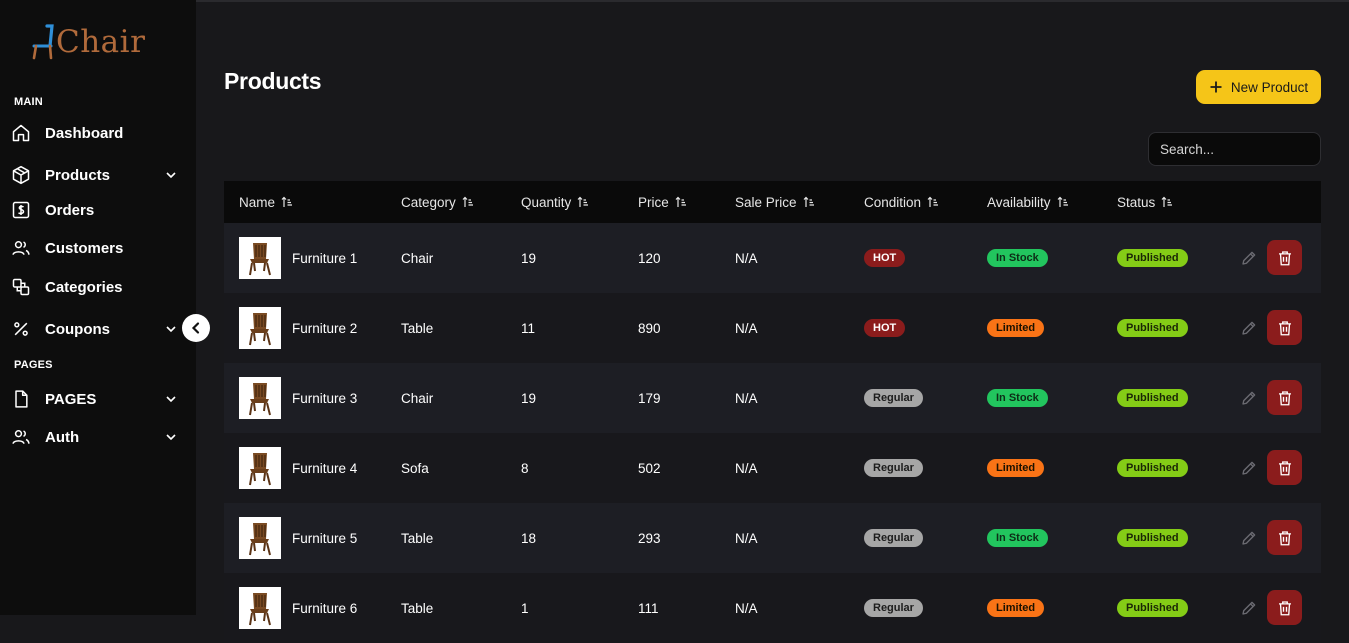 This screenshot has width=1349, height=643. Describe the element at coordinates (1136, 202) in the screenshot. I see `column-header-label: Status` at that location.